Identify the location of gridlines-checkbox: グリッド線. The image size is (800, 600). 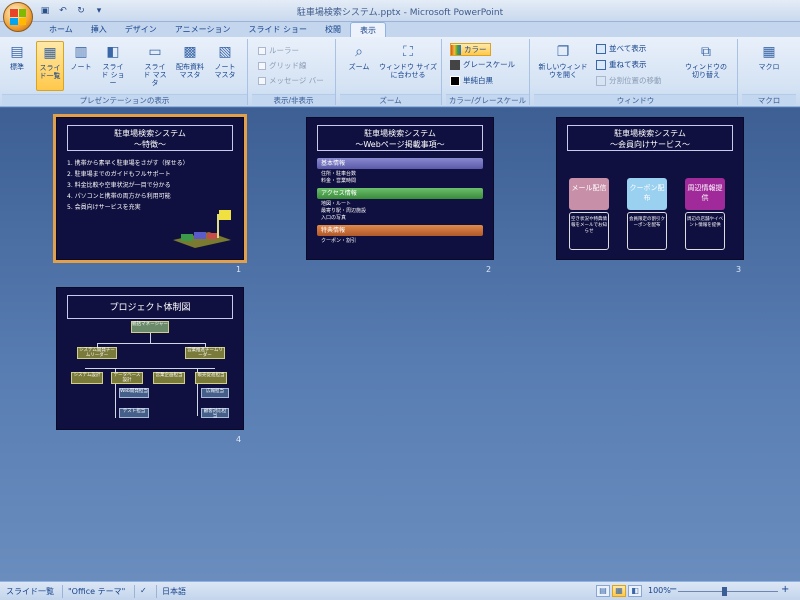
(282, 65).